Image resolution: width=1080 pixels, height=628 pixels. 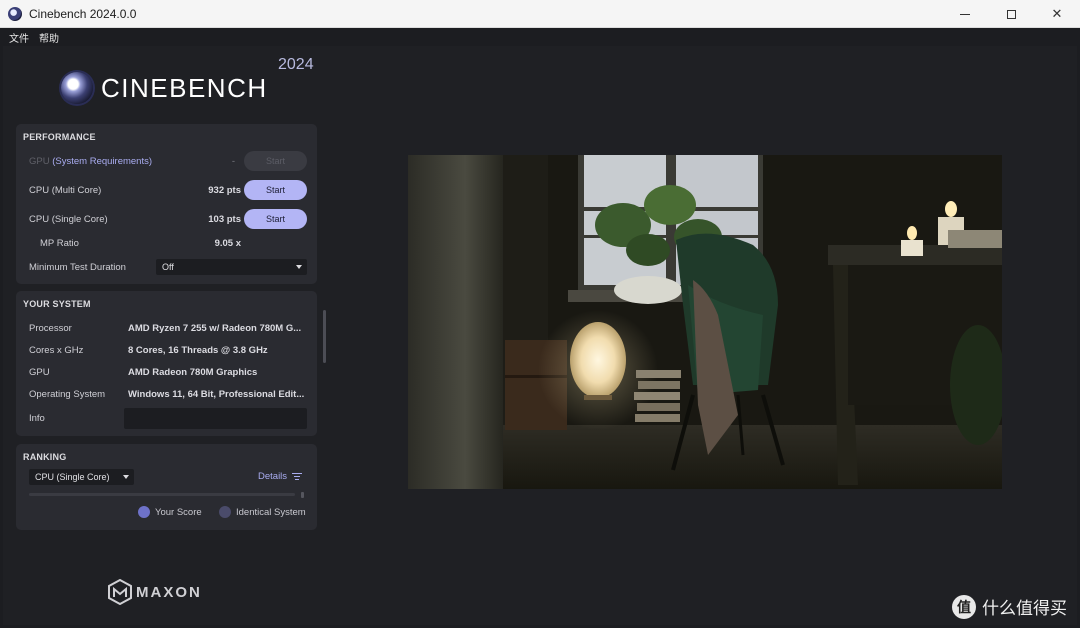 I want to click on ranking-select: CPU (Single Core), so click(x=81, y=477).